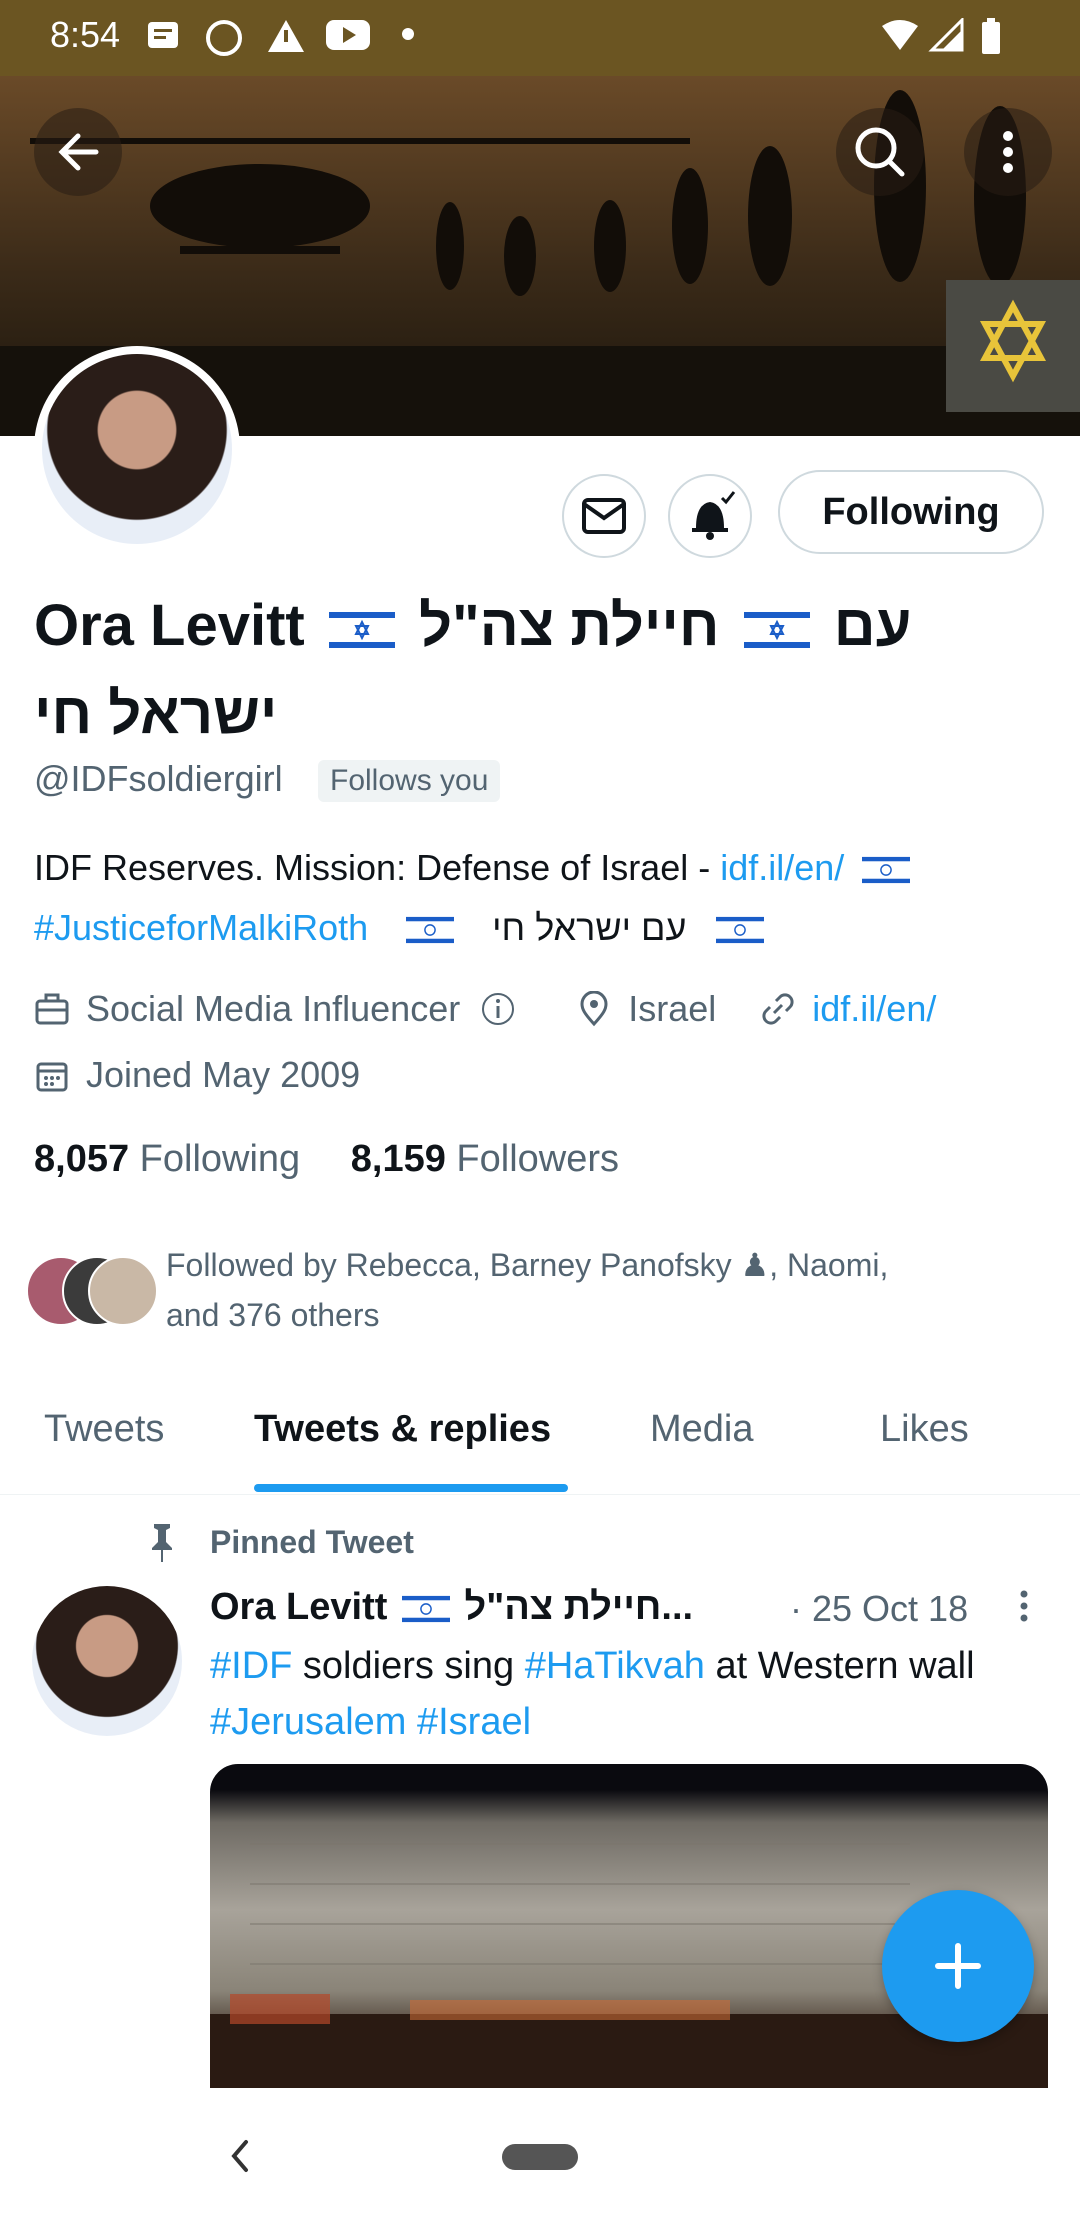 The width and height of the screenshot is (1080, 2220). What do you see at coordinates (1013, 341) in the screenshot?
I see `idf-emblem-icon` at bounding box center [1013, 341].